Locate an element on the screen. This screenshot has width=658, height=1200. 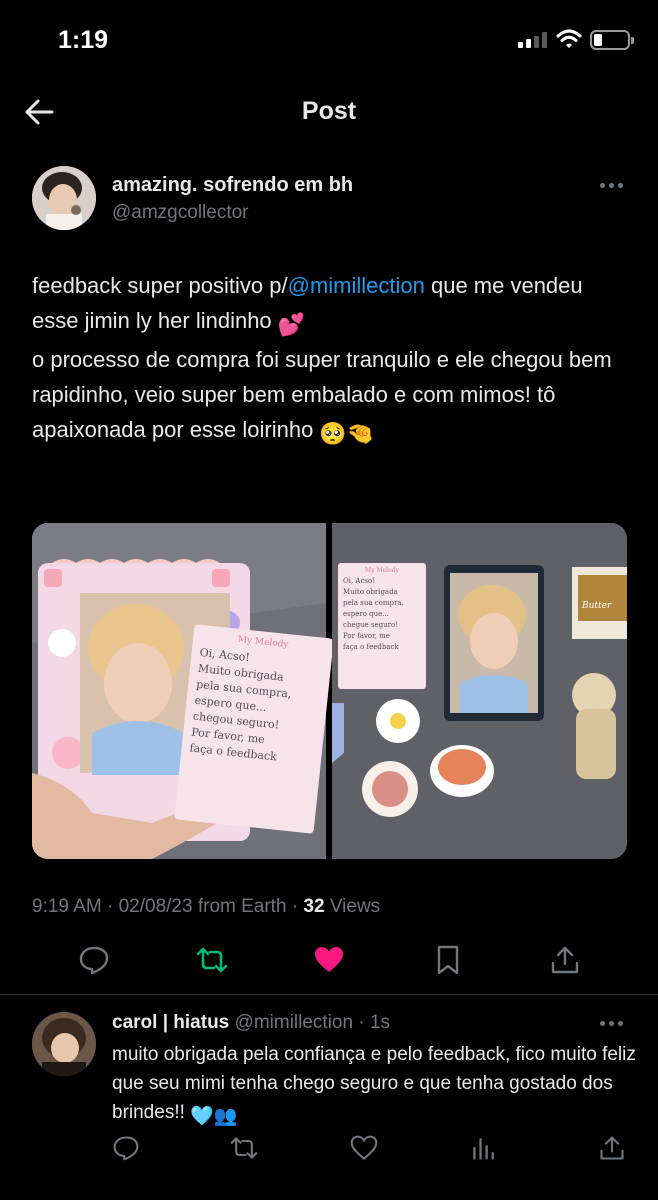
status-time: 1:19 is located at coordinates (83, 40).